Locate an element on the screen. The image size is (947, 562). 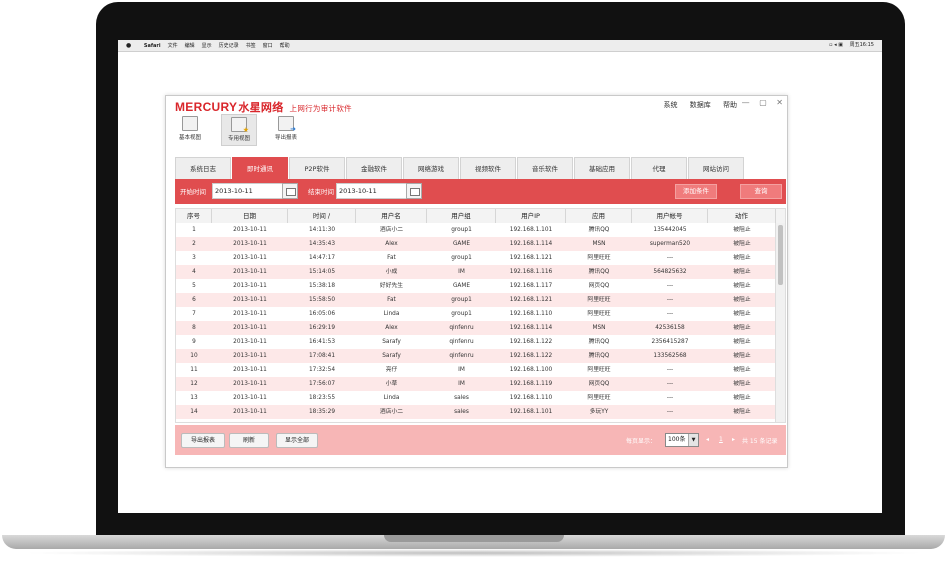
table-cell: 15:14:05 is located at coordinates (322, 272).